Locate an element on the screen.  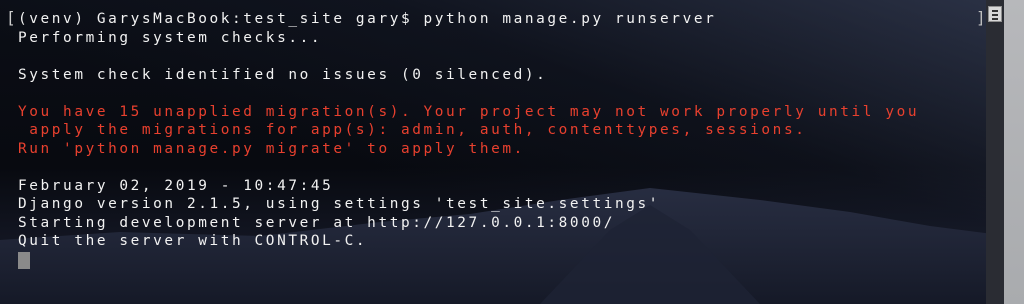
output-line: February 02, 2019 - 10:47:45 is located at coordinates (176, 185).